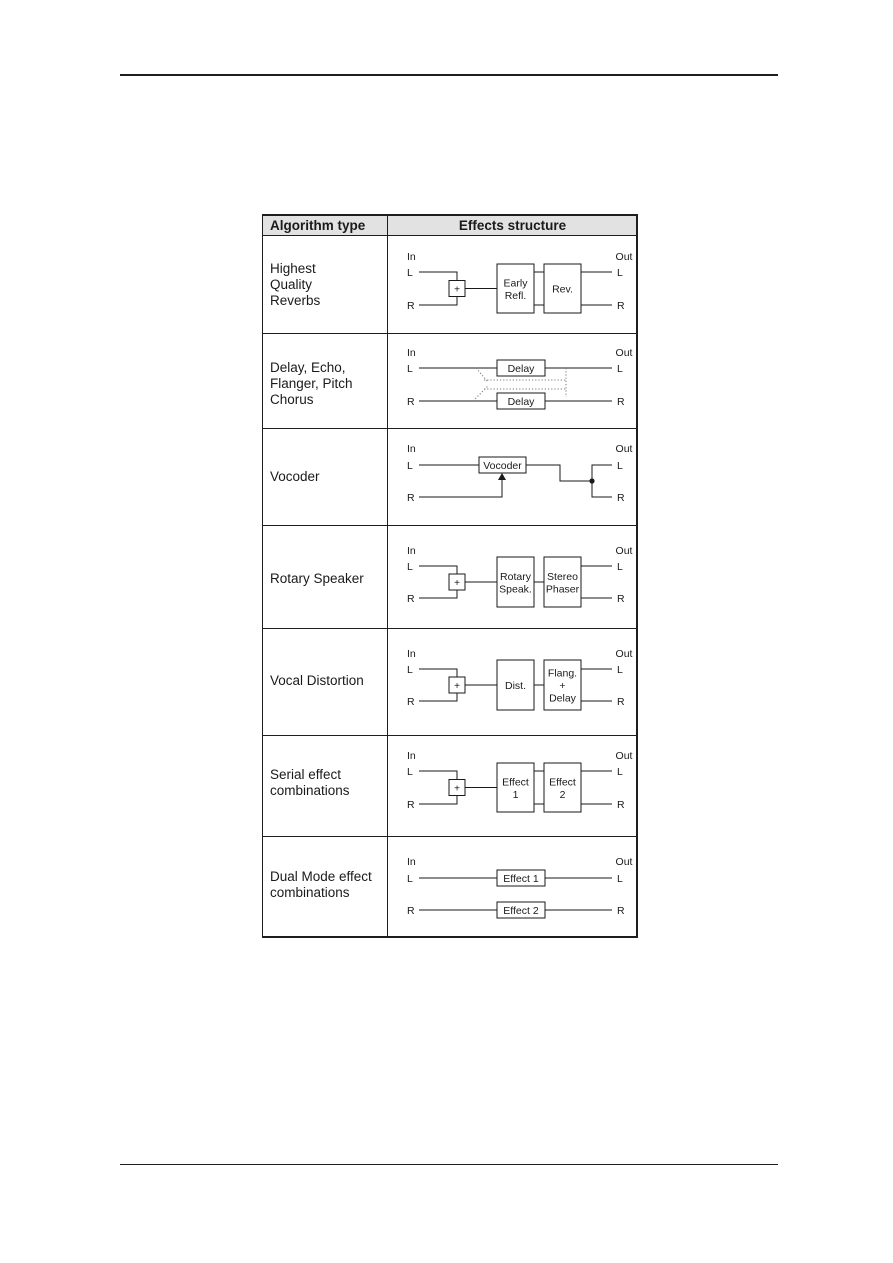 Image resolution: width=893 pixels, height=1263 pixels. What do you see at coordinates (449, 1164) in the screenshot?
I see `footer-rule` at bounding box center [449, 1164].